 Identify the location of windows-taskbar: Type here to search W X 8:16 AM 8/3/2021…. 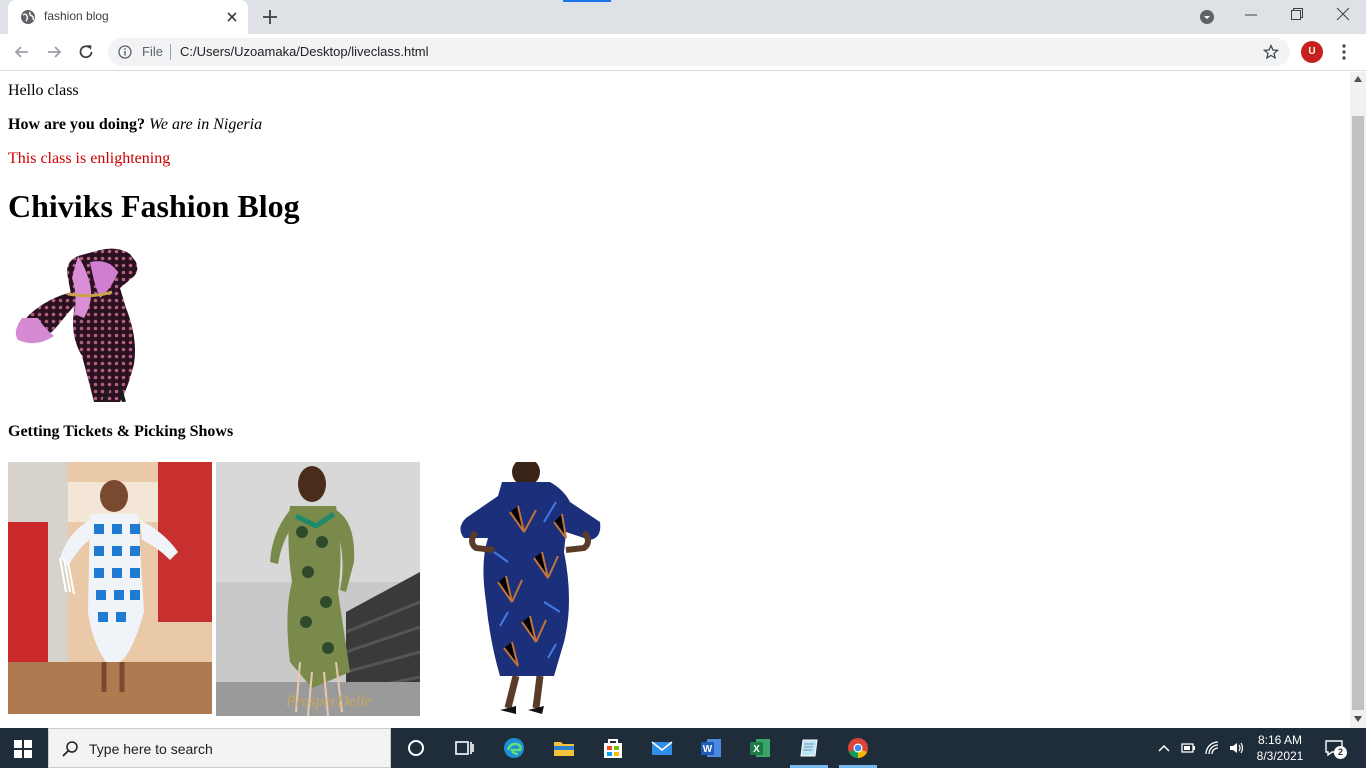
(683, 748).